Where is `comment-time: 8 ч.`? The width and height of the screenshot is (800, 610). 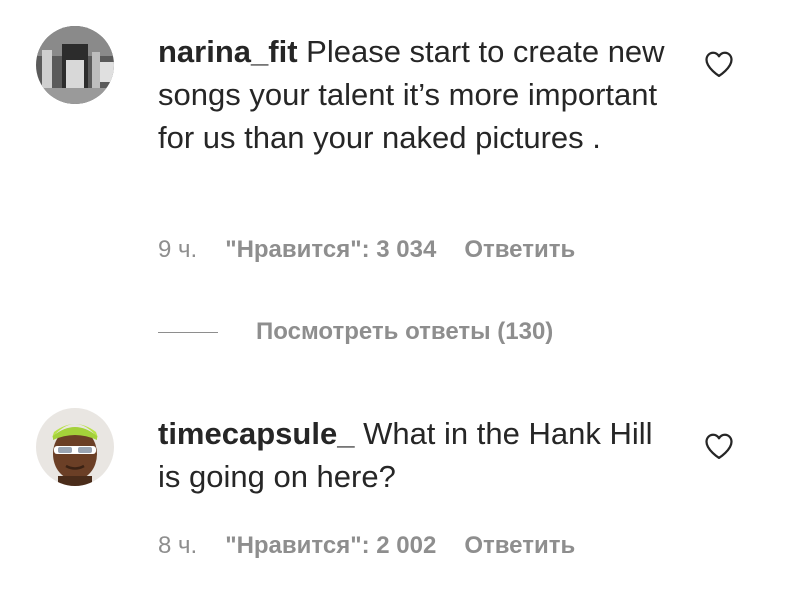 comment-time: 8 ч. is located at coordinates (177, 546).